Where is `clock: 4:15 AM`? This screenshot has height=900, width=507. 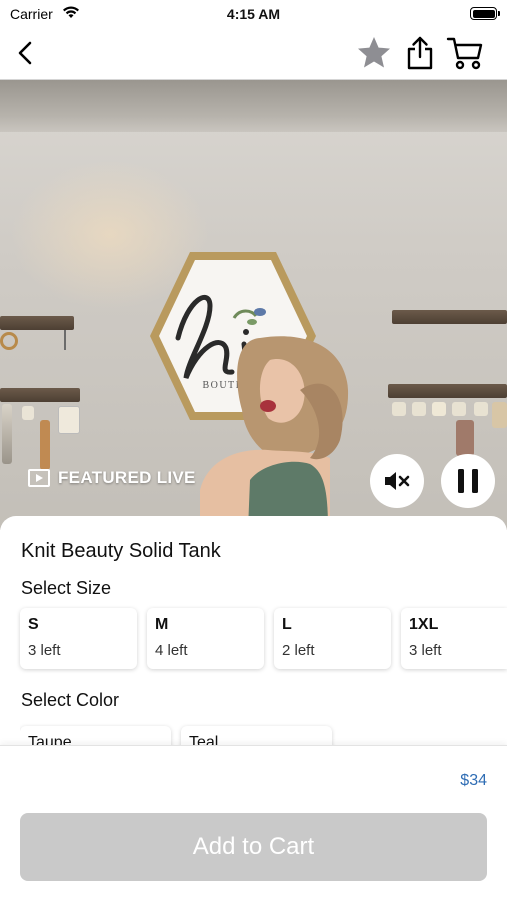 clock: 4:15 AM is located at coordinates (253, 14).